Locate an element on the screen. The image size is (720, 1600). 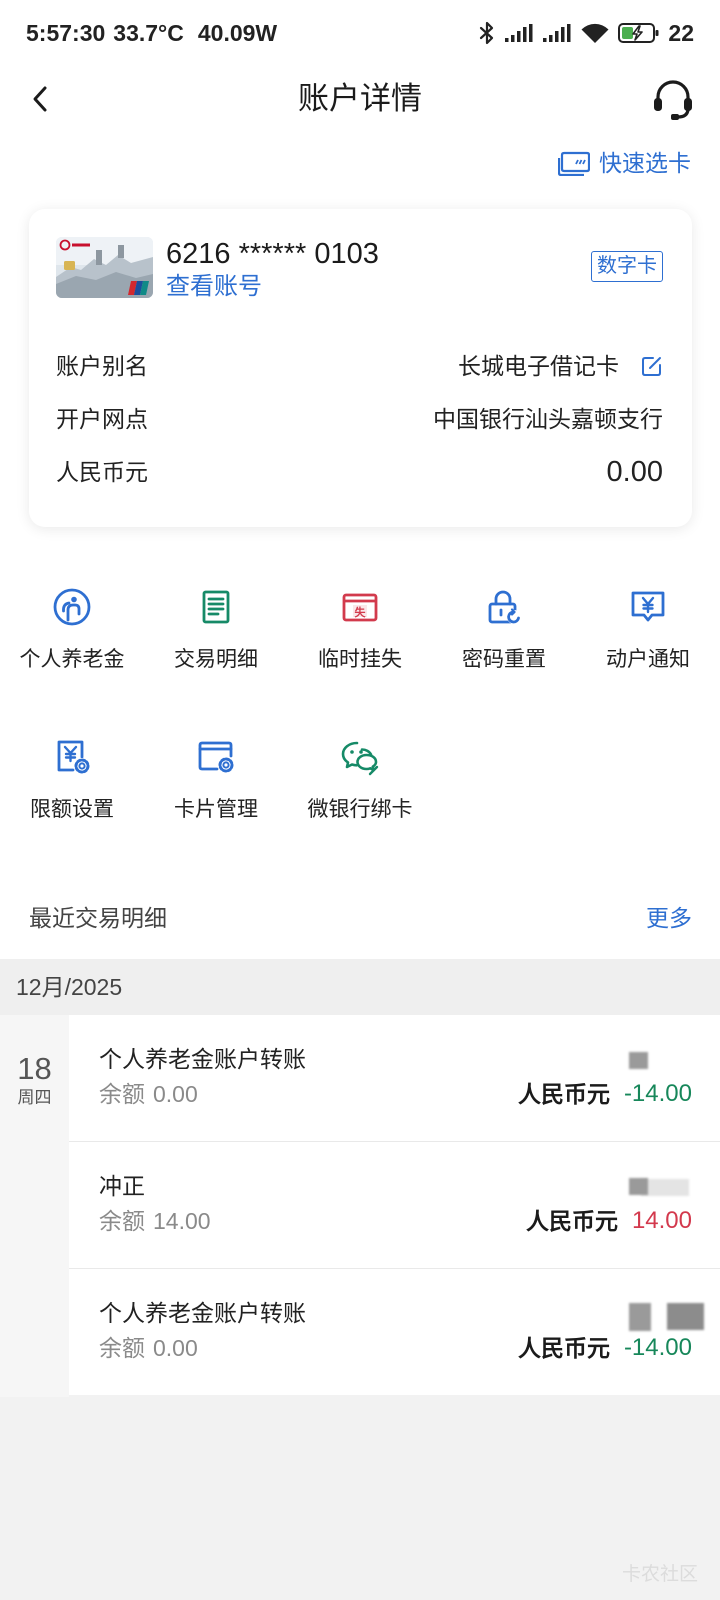
card-settings-icon-wrap is located at coordinates (216, 757).